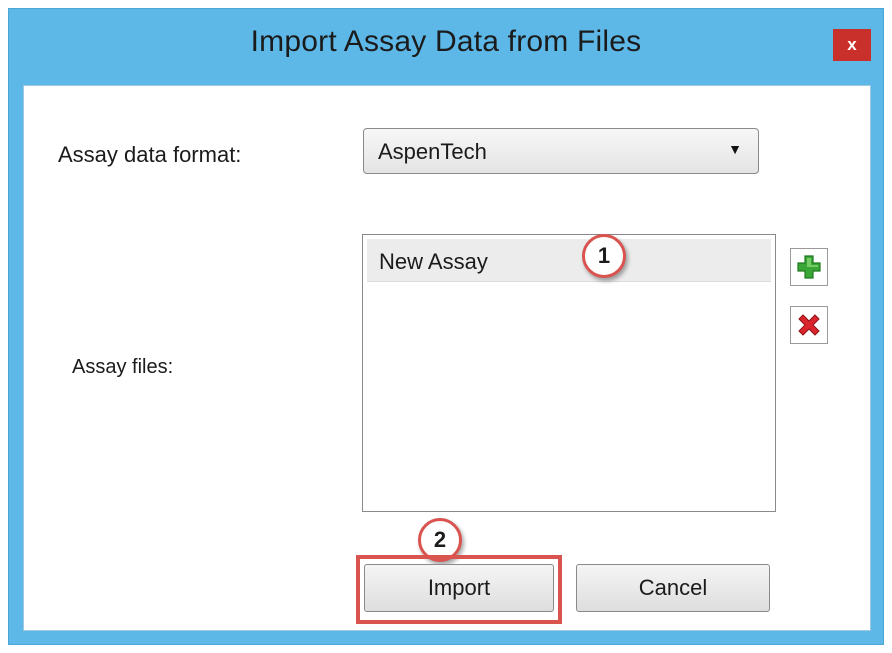  What do you see at coordinates (150, 154) in the screenshot?
I see `format-label: Assay data format:` at bounding box center [150, 154].